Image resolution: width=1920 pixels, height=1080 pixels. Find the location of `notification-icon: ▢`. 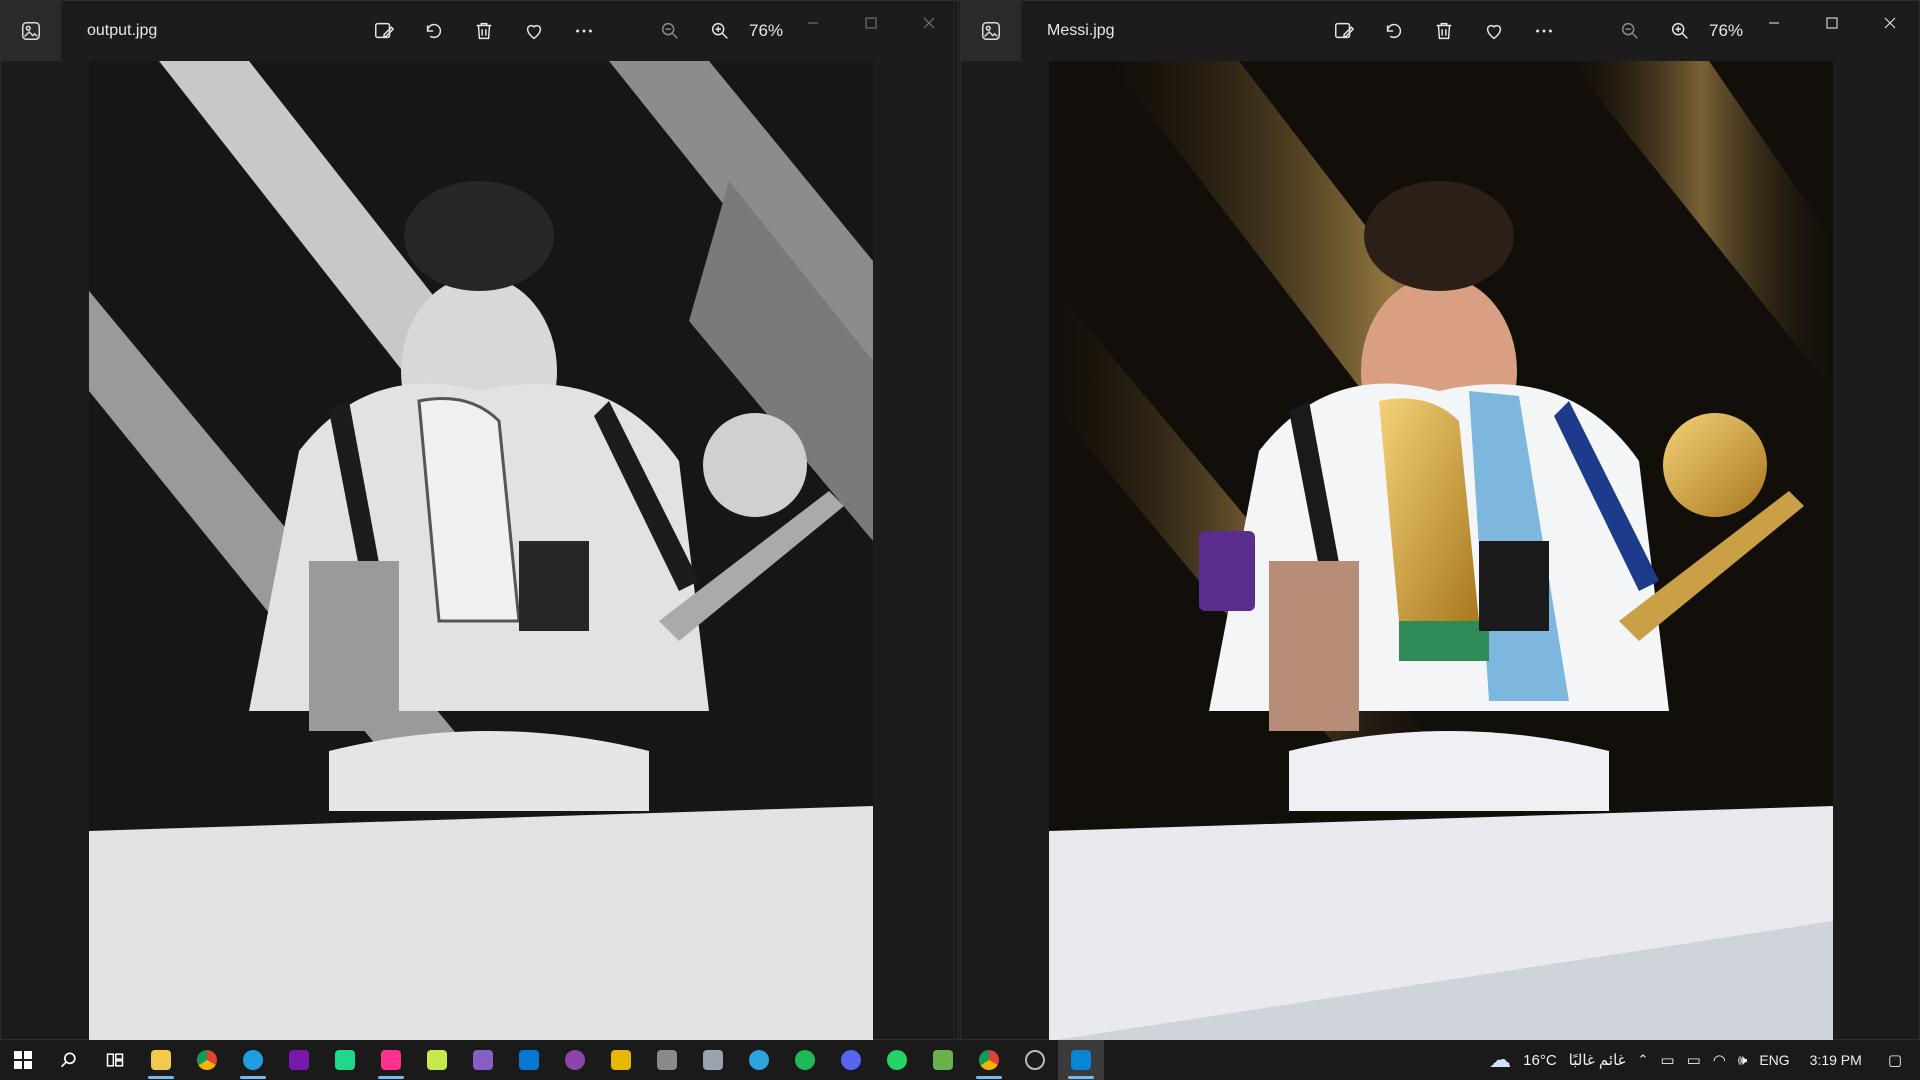

notification-icon: ▢ is located at coordinates (1895, 1060).